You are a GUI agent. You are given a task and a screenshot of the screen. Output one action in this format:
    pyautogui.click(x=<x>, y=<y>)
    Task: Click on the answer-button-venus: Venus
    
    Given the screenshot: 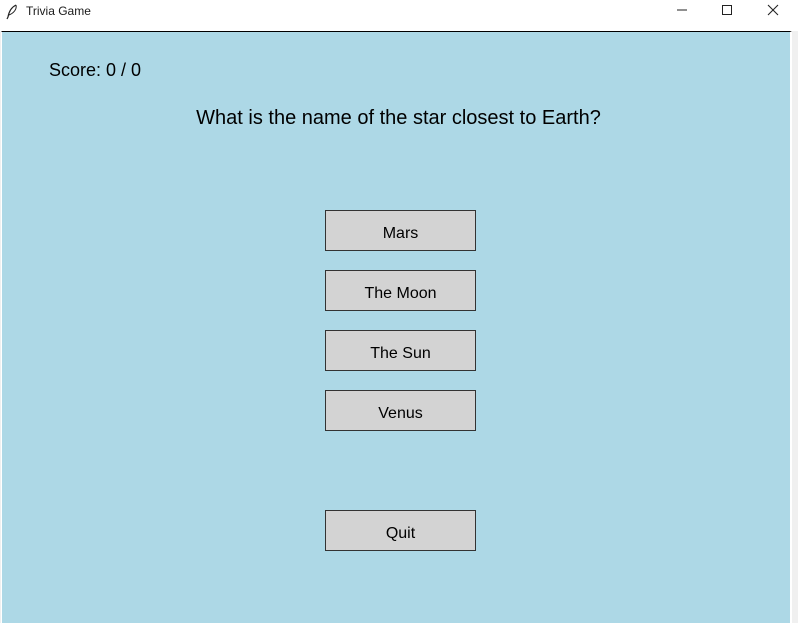 What is the action you would take?
    pyautogui.click(x=400, y=410)
    